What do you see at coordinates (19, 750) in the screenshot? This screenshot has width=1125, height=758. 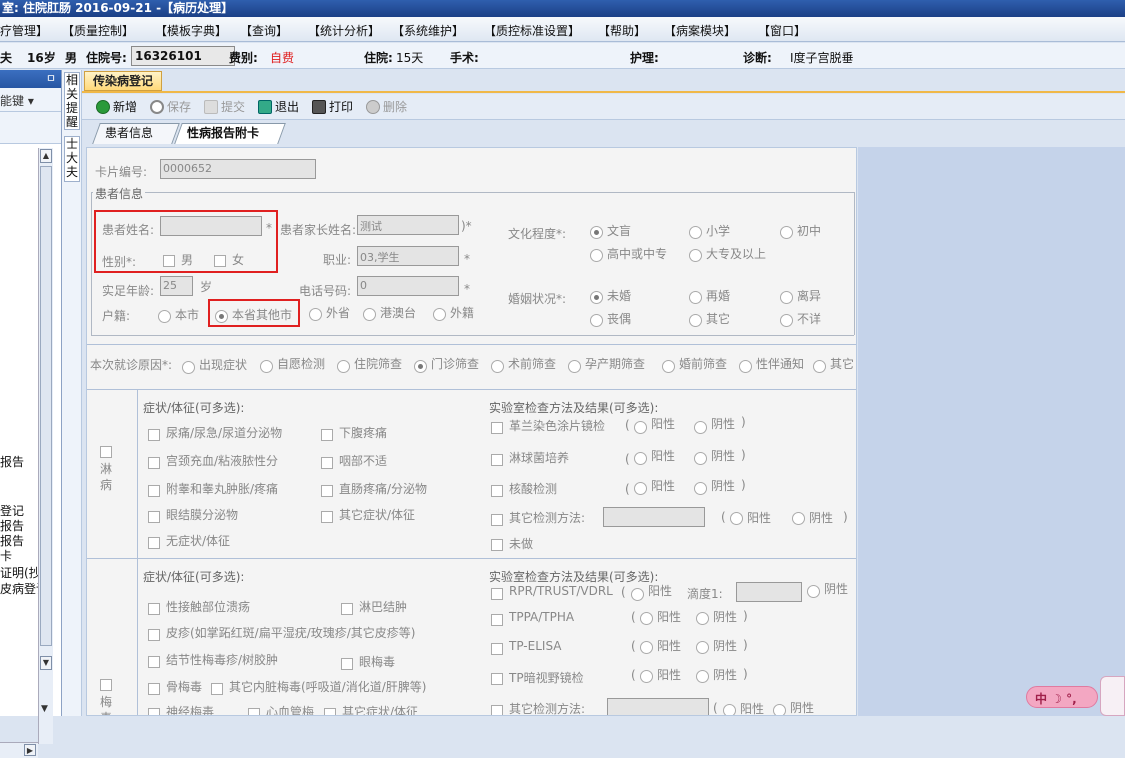 I see `left-horizontal-scrollbar: ▶` at bounding box center [19, 750].